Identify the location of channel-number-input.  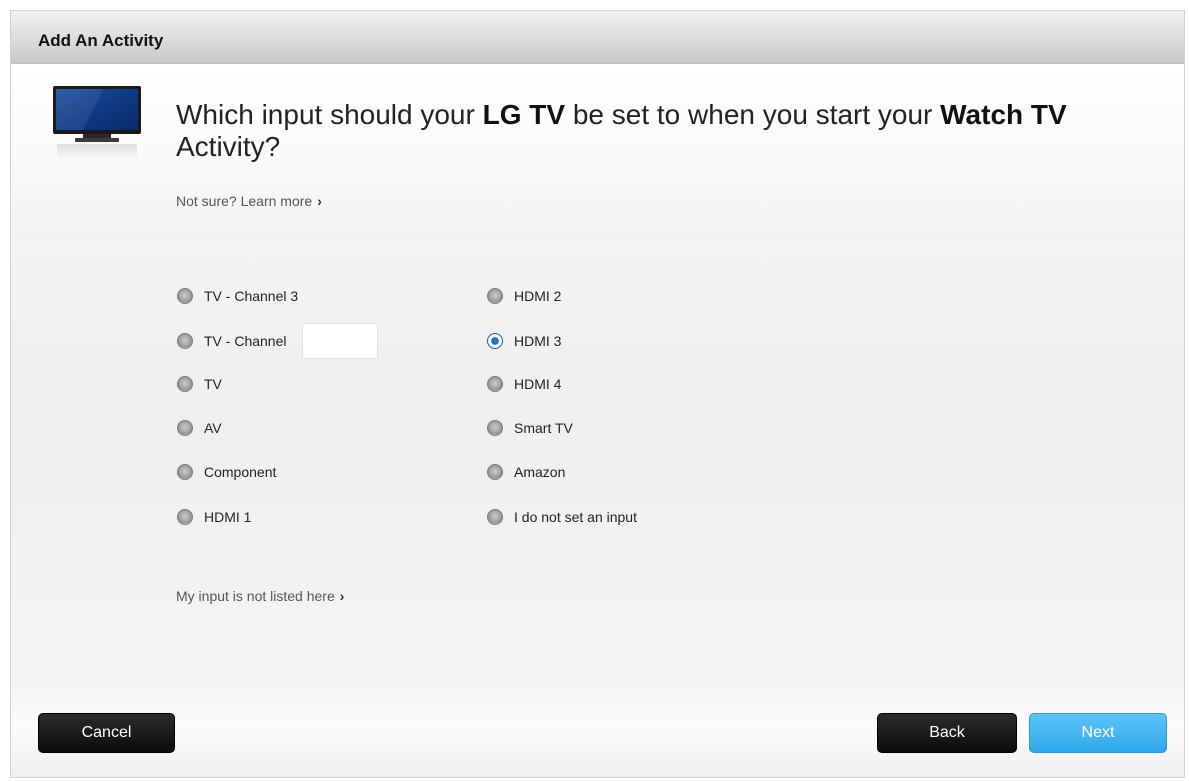
(340, 341).